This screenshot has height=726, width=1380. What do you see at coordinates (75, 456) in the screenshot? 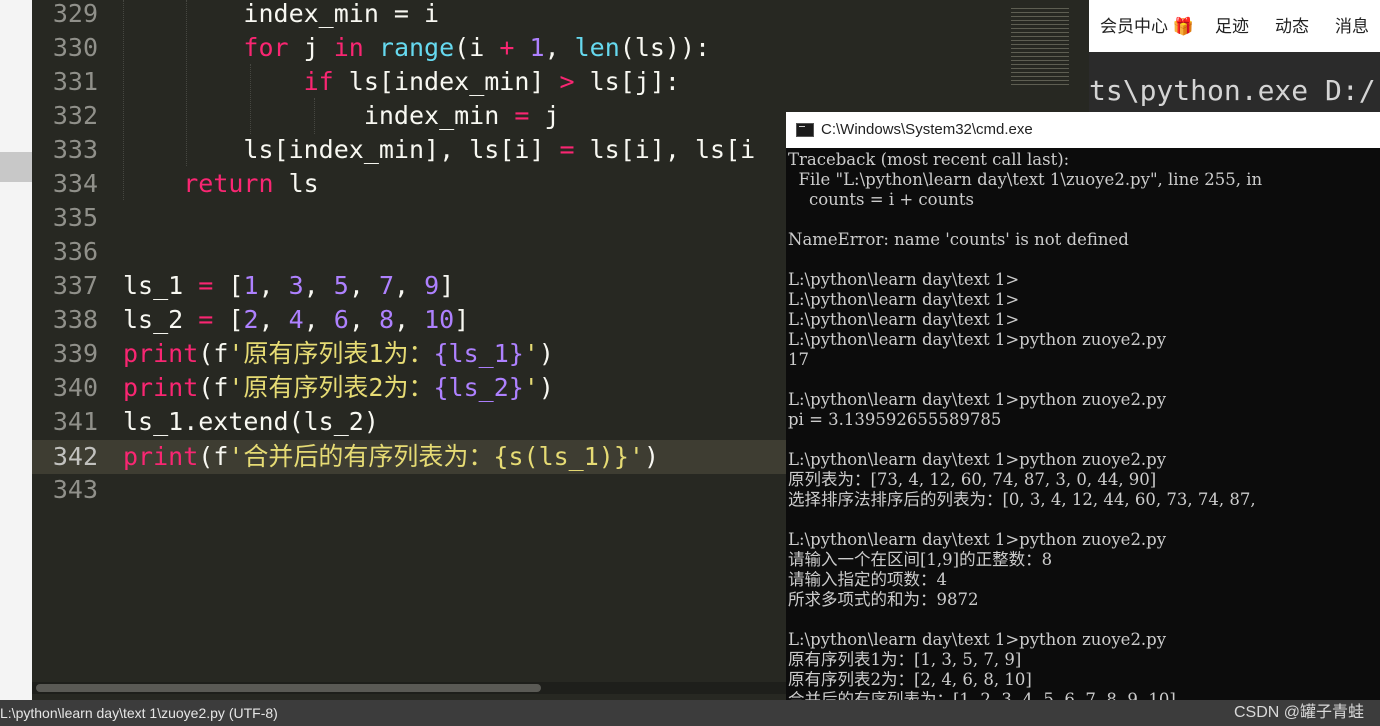
I see `line-number: 342` at bounding box center [75, 456].